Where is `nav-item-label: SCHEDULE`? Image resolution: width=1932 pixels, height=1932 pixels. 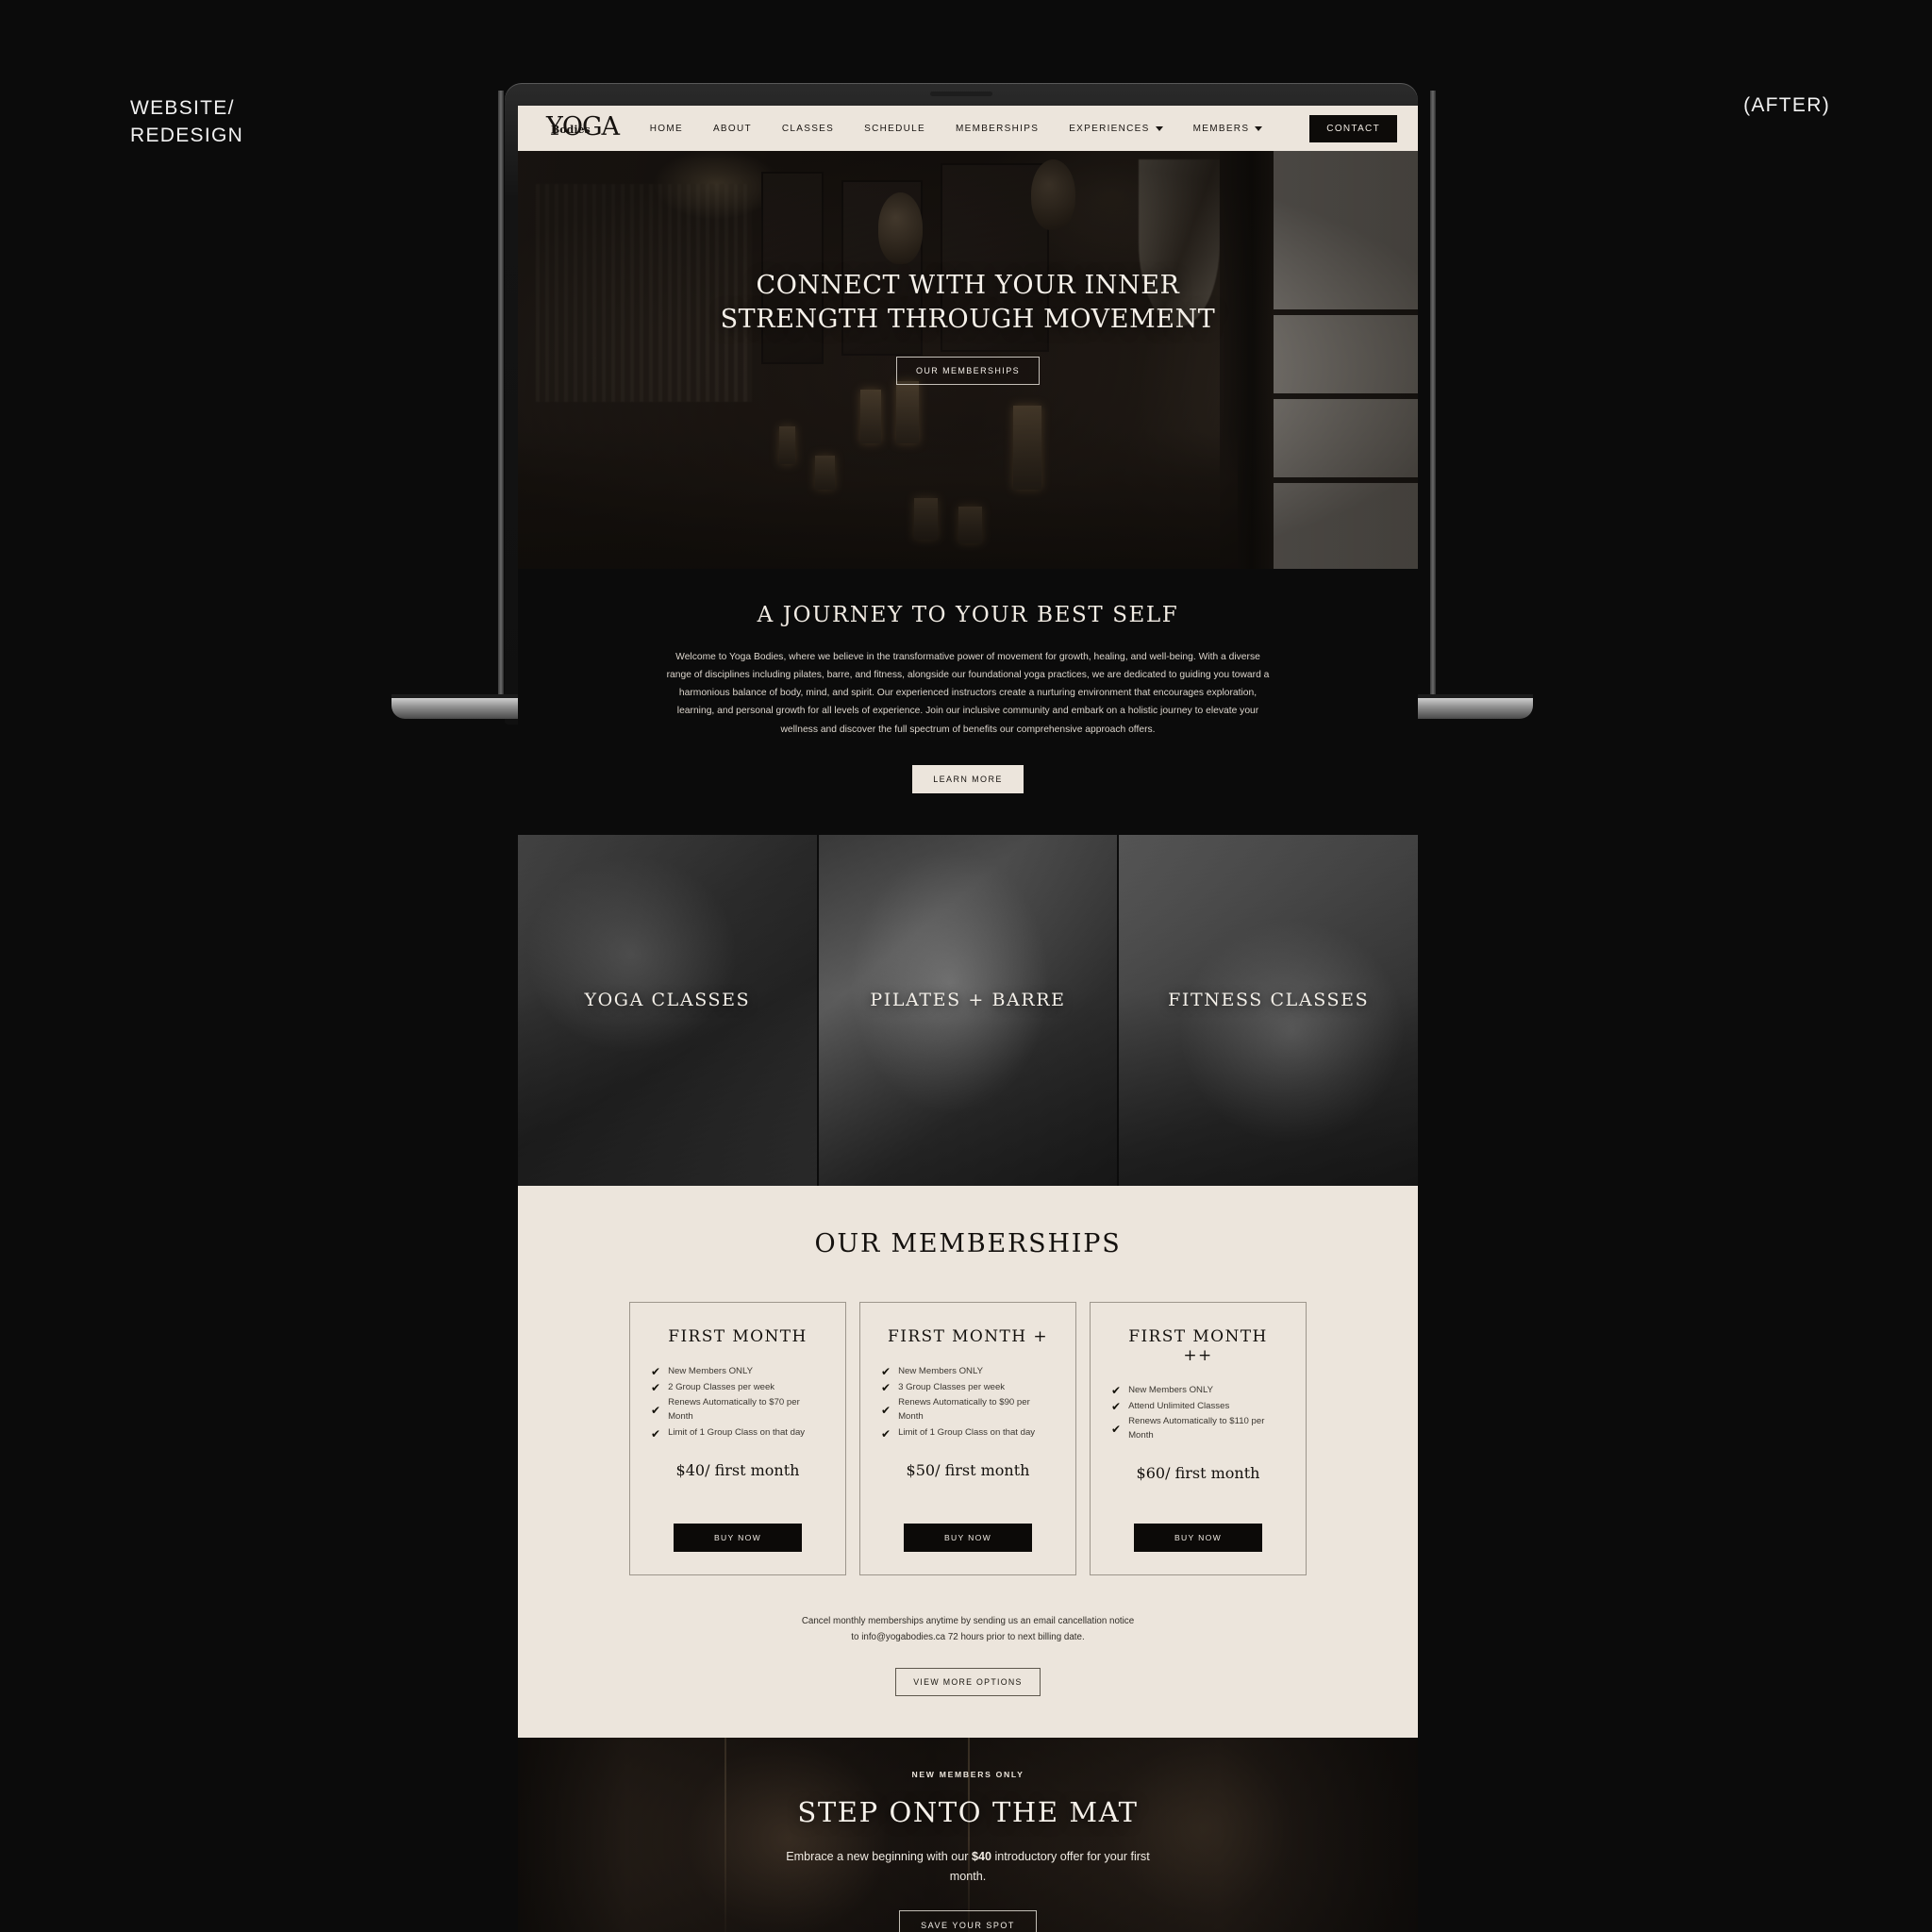
nav-item-label: SCHEDULE is located at coordinates (894, 129).